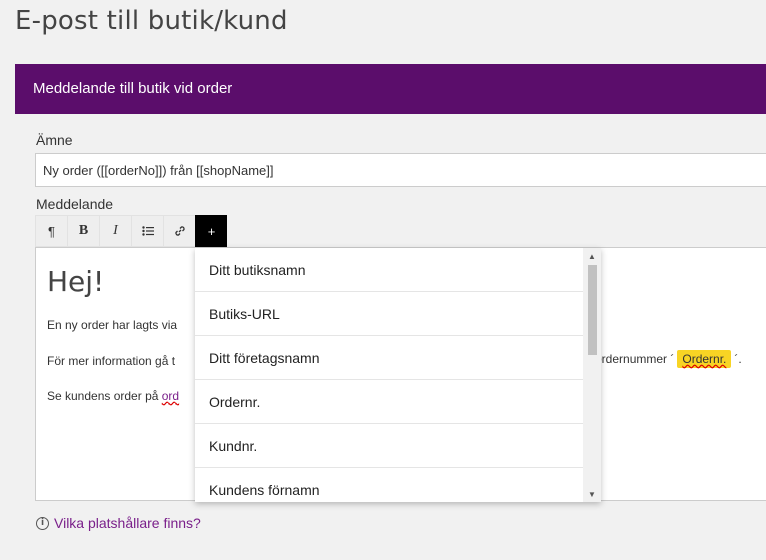 This screenshot has width=766, height=560. I want to click on bold-icon: B, so click(83, 230).